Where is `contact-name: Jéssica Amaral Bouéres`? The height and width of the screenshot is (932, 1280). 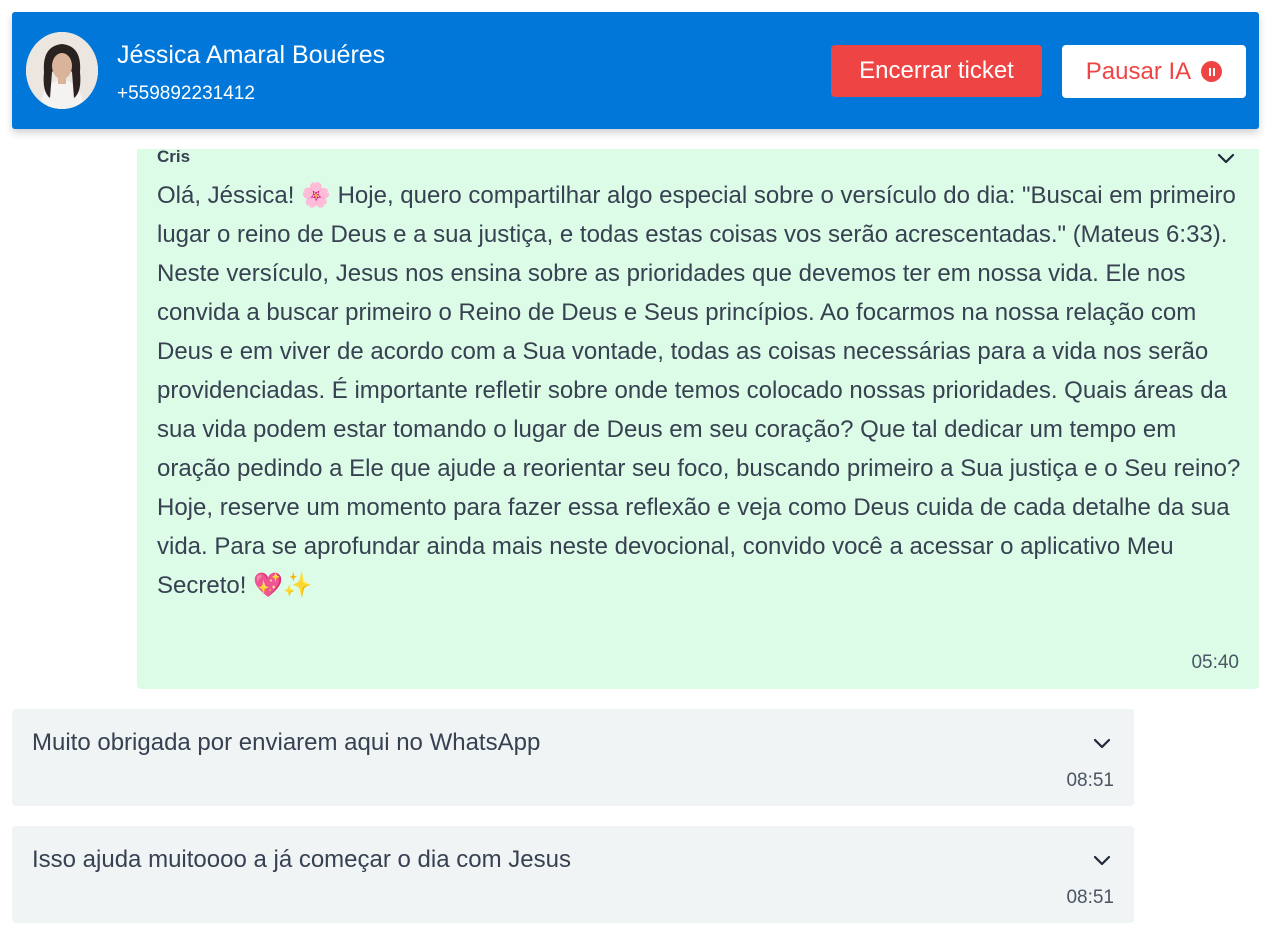 contact-name: Jéssica Amaral Bouéres is located at coordinates (251, 55).